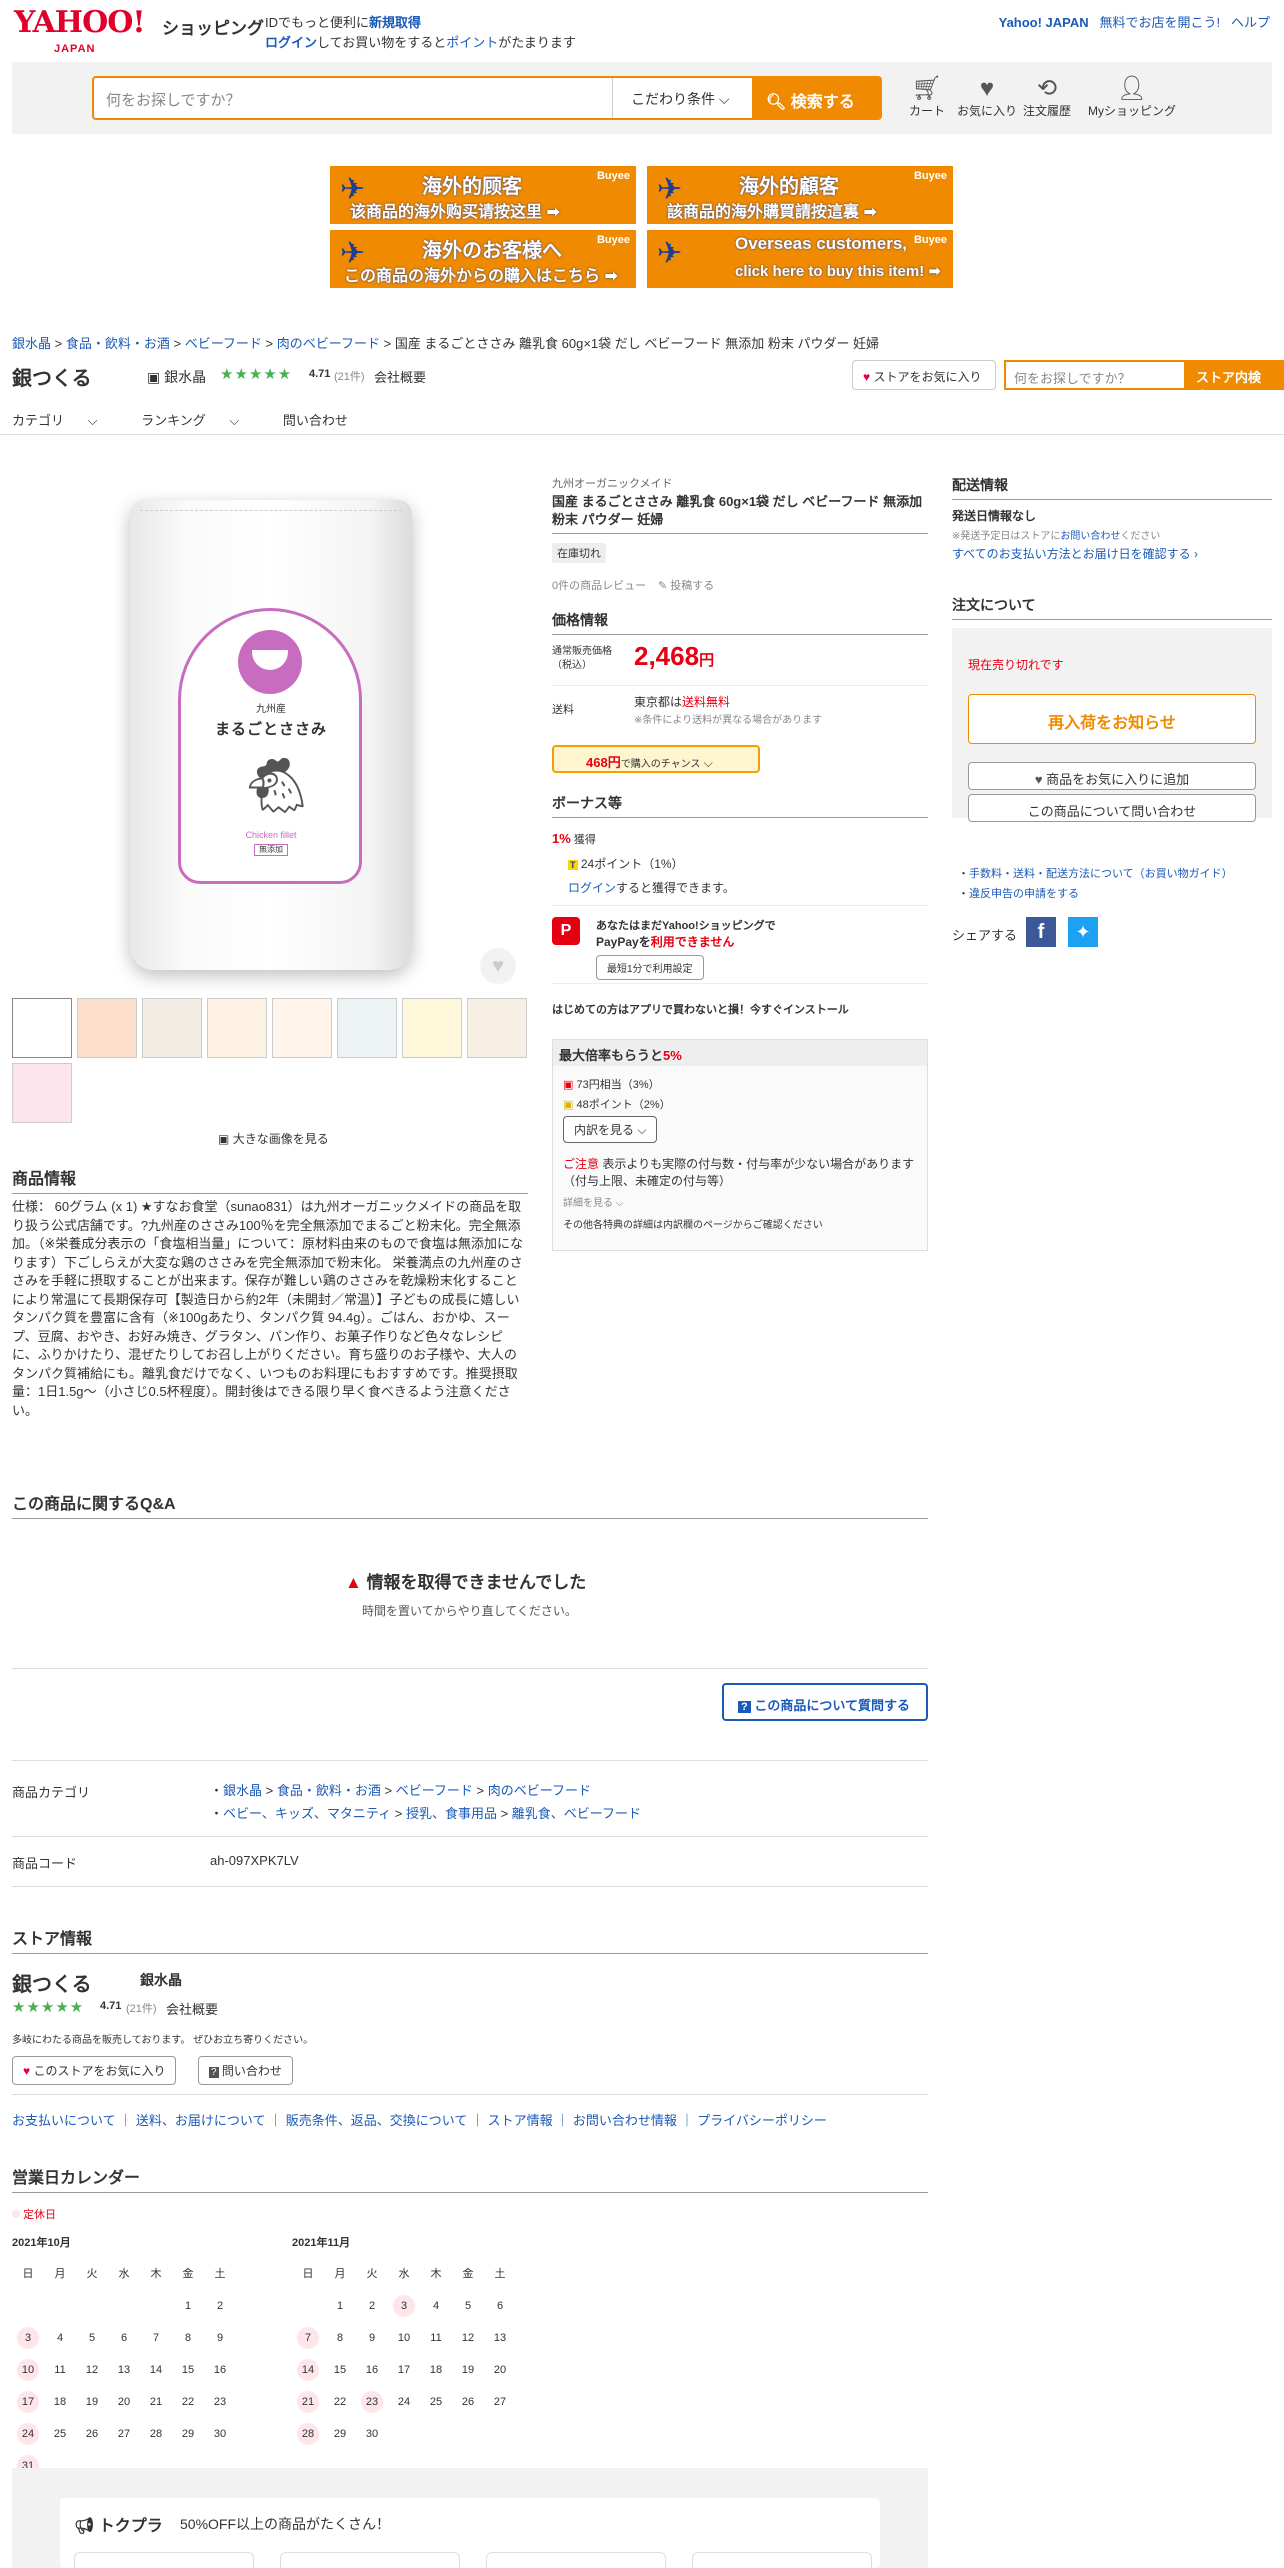  What do you see at coordinates (682, 98) in the screenshot?
I see `conditions-dropdown: こだわり条件 ⌵` at bounding box center [682, 98].